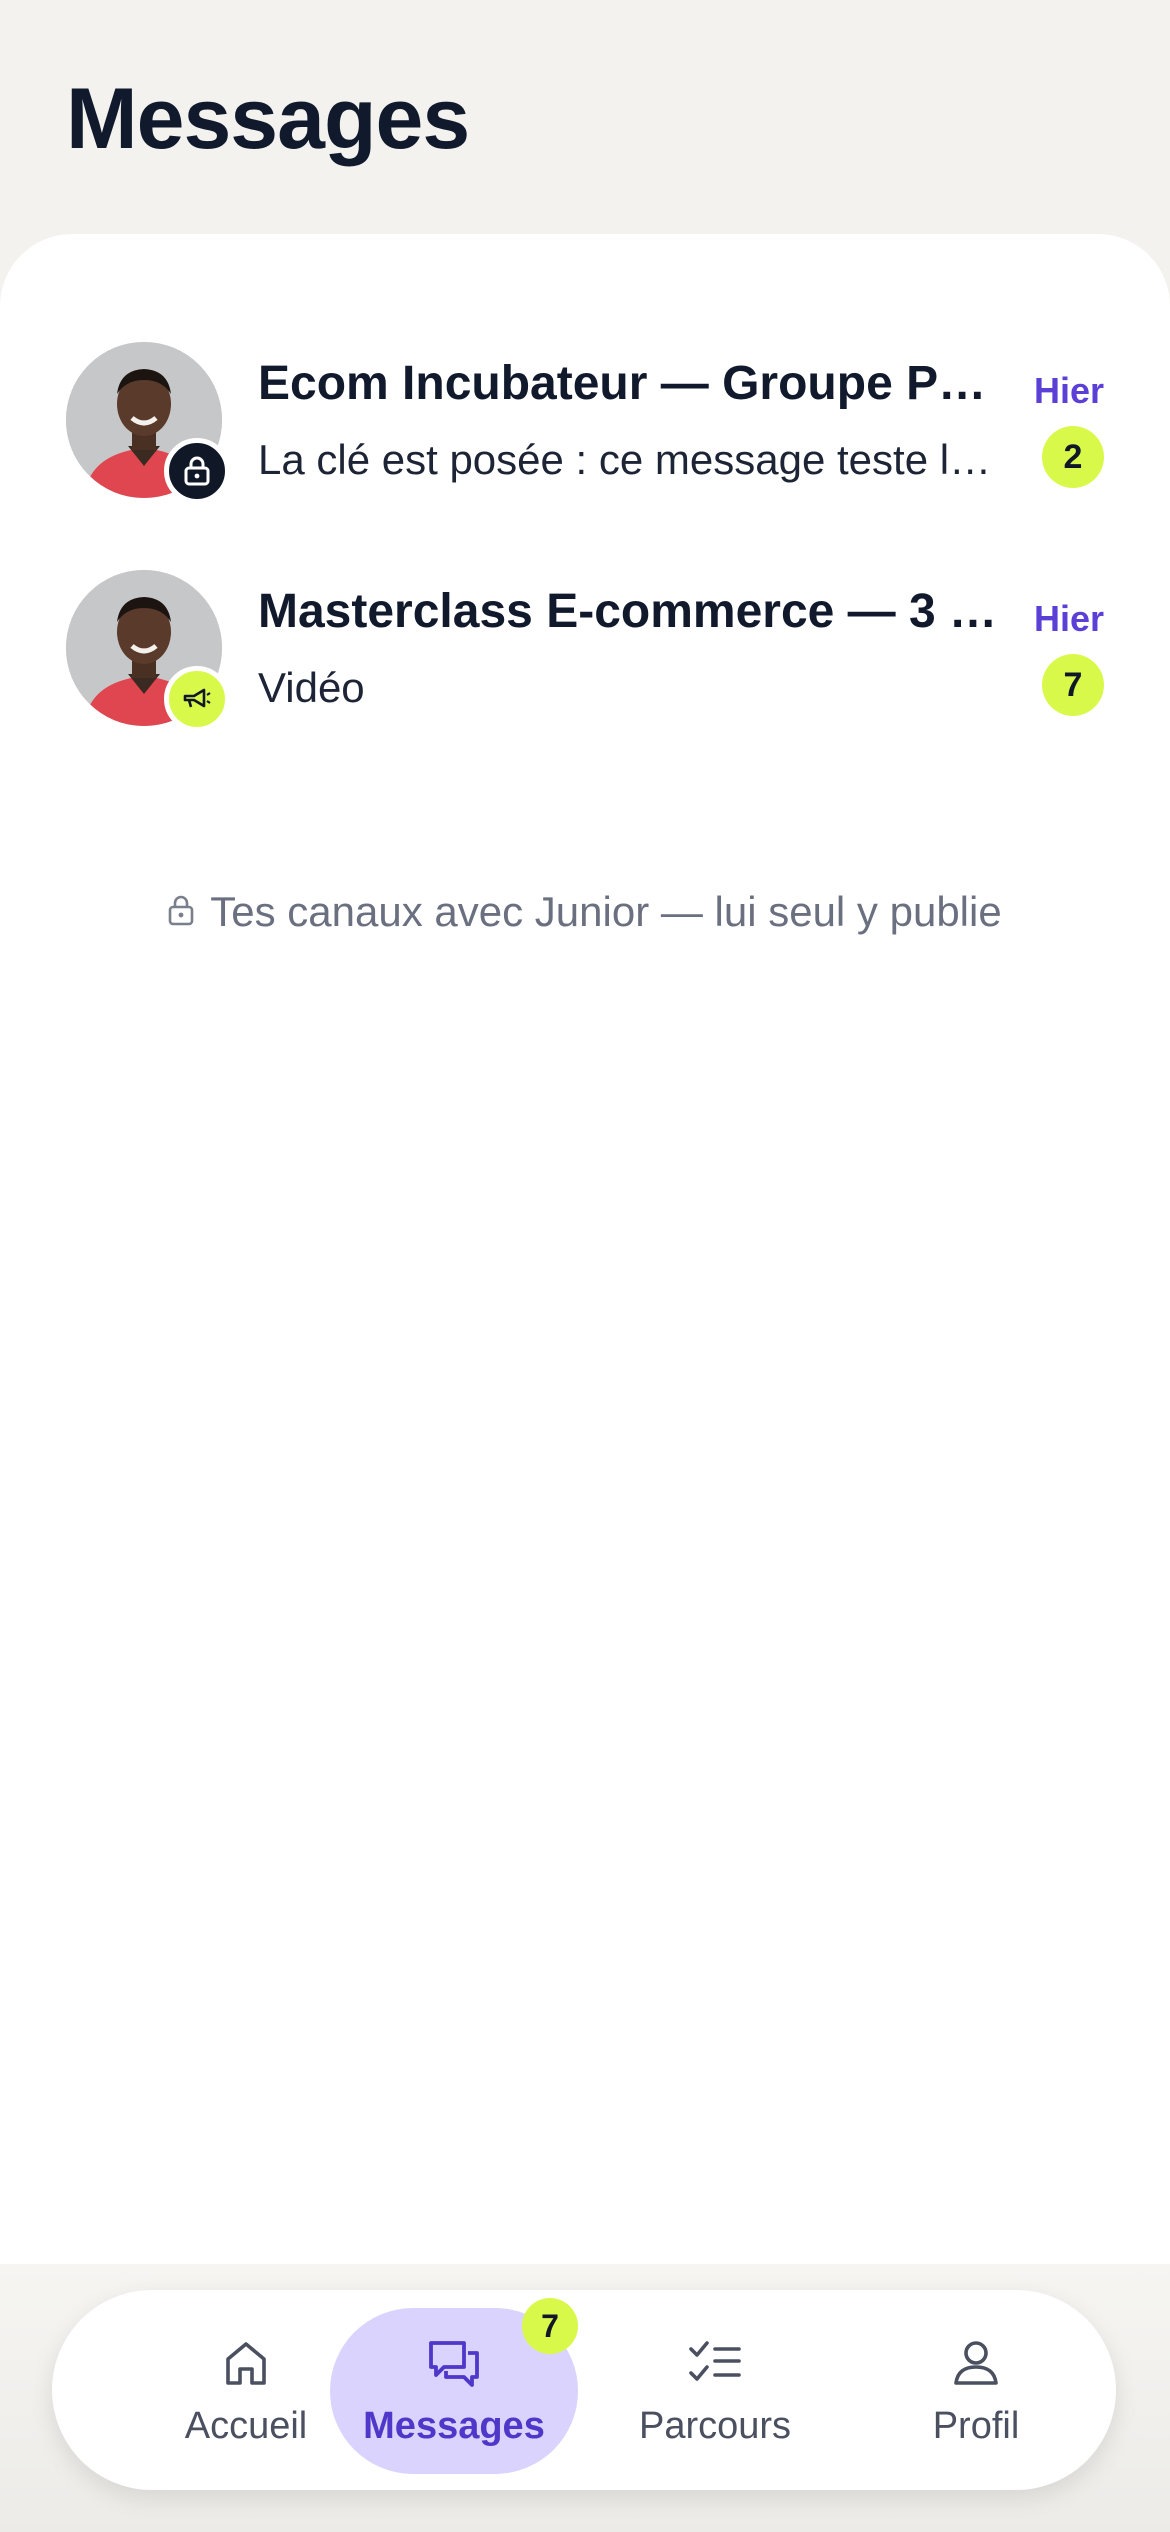  What do you see at coordinates (976, 2425) in the screenshot?
I see `tab-label: Profil` at bounding box center [976, 2425].